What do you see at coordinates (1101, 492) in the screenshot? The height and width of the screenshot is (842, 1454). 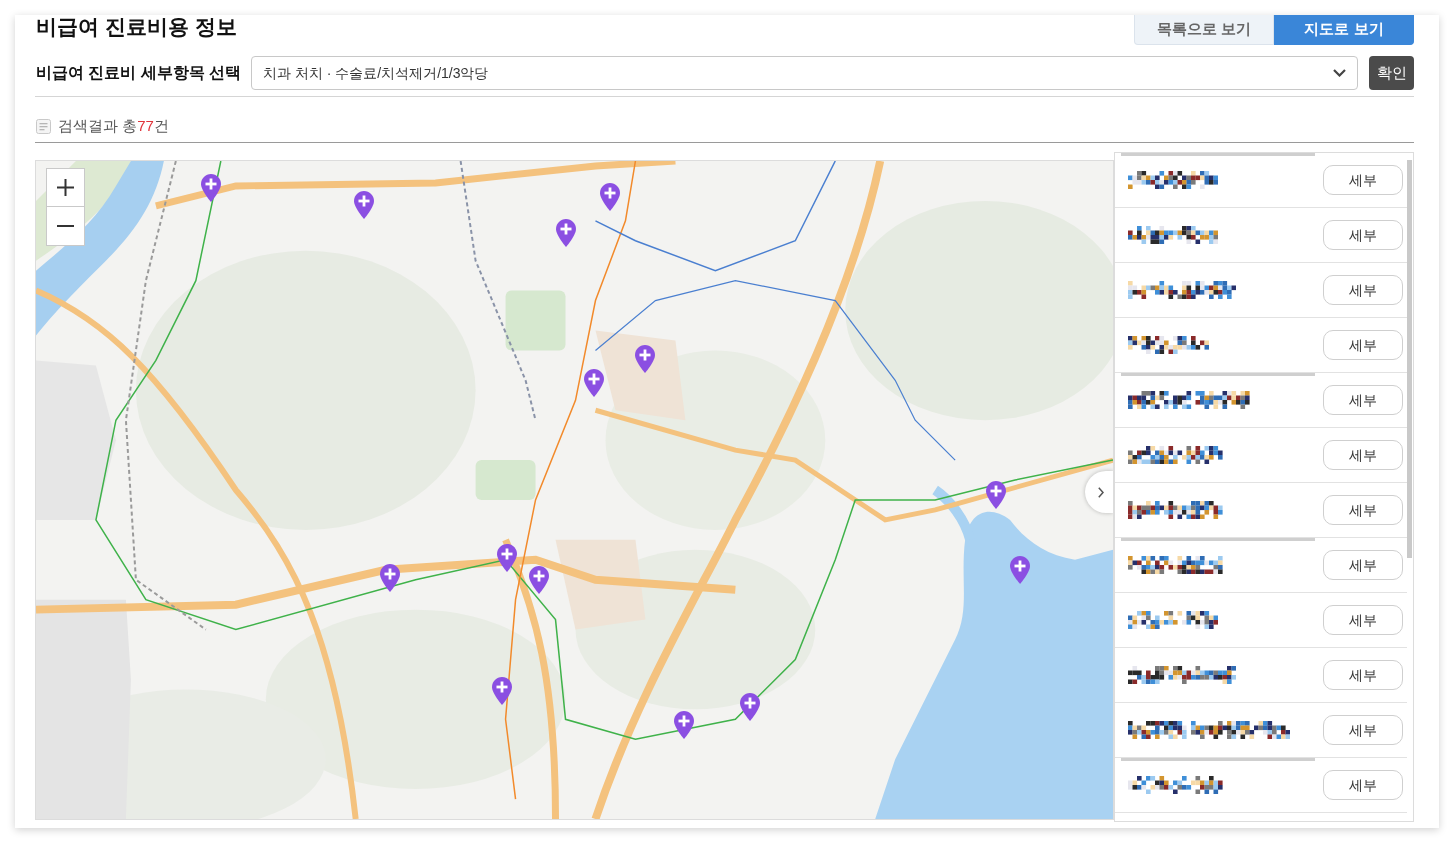 I see `chevron-right-icon` at bounding box center [1101, 492].